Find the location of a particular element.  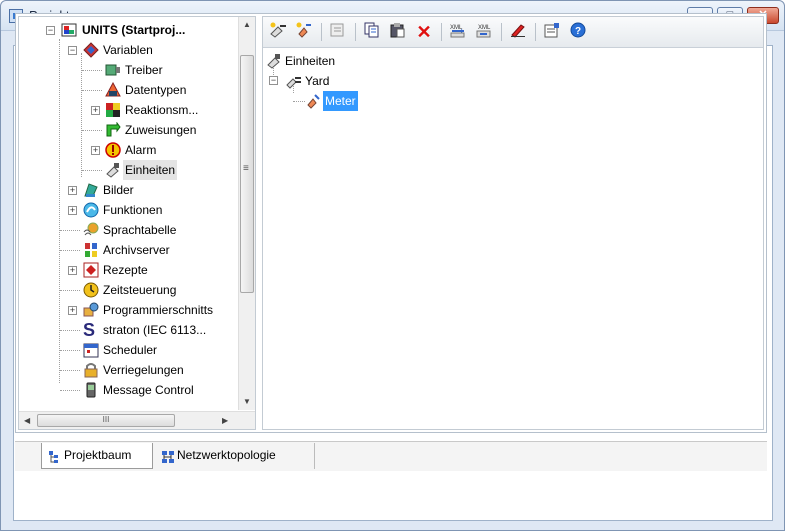

tree-item-zuweisungen: Zuweisungen is located at coordinates (129, 130).